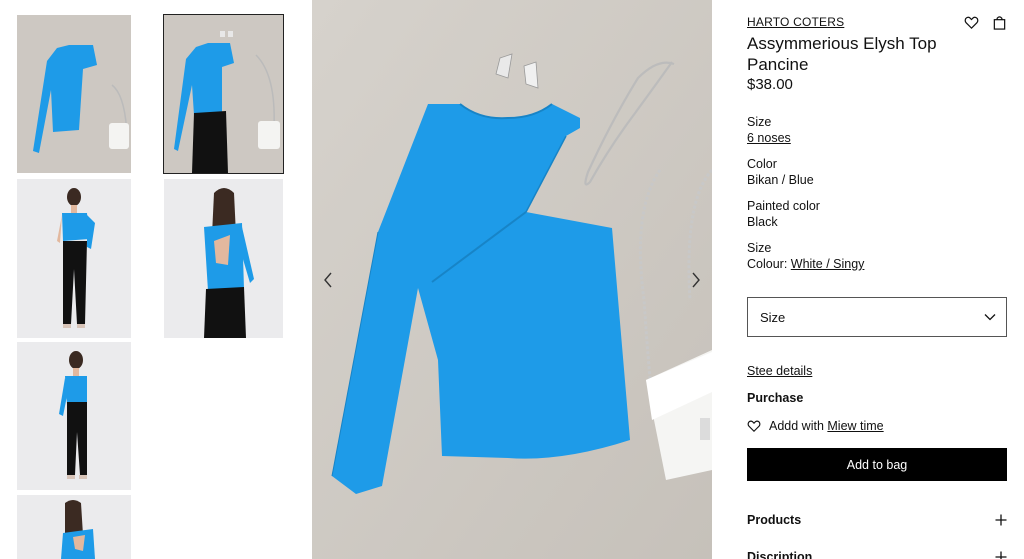  Describe the element at coordinates (74, 416) in the screenshot. I see `thumbnail-model-side` at that location.